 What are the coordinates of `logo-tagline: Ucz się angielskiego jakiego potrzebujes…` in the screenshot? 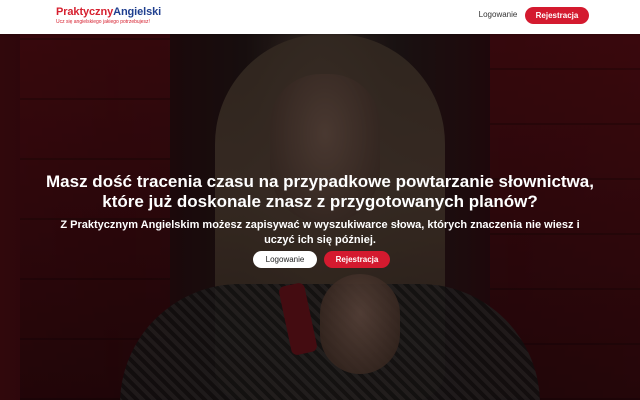 It's located at (103, 22).